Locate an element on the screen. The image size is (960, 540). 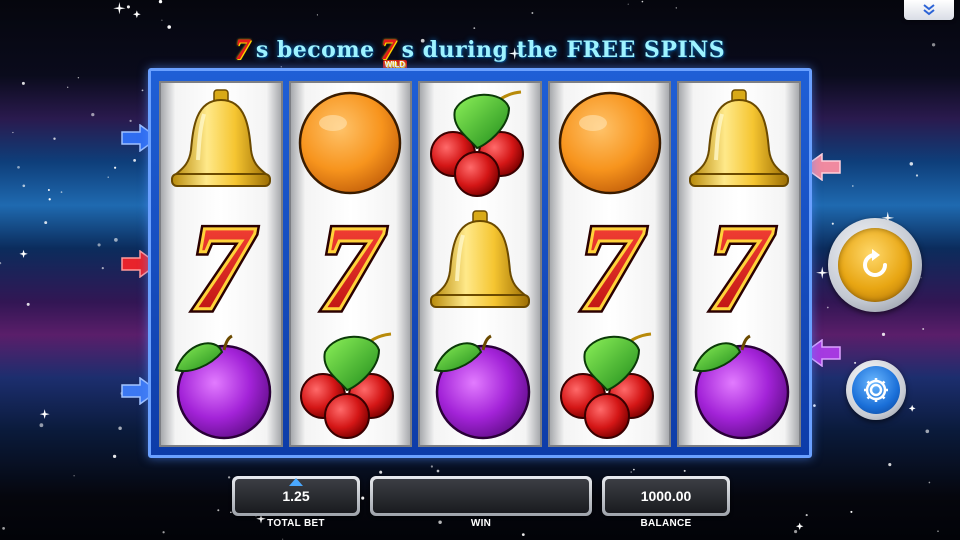
spin-button is located at coordinates (875, 265).